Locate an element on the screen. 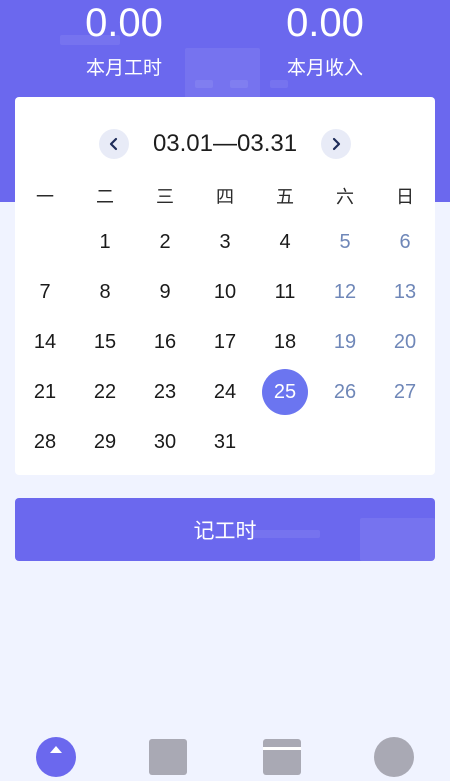 The image size is (450, 781). calendar-day-number: 1 is located at coordinates (105, 241).